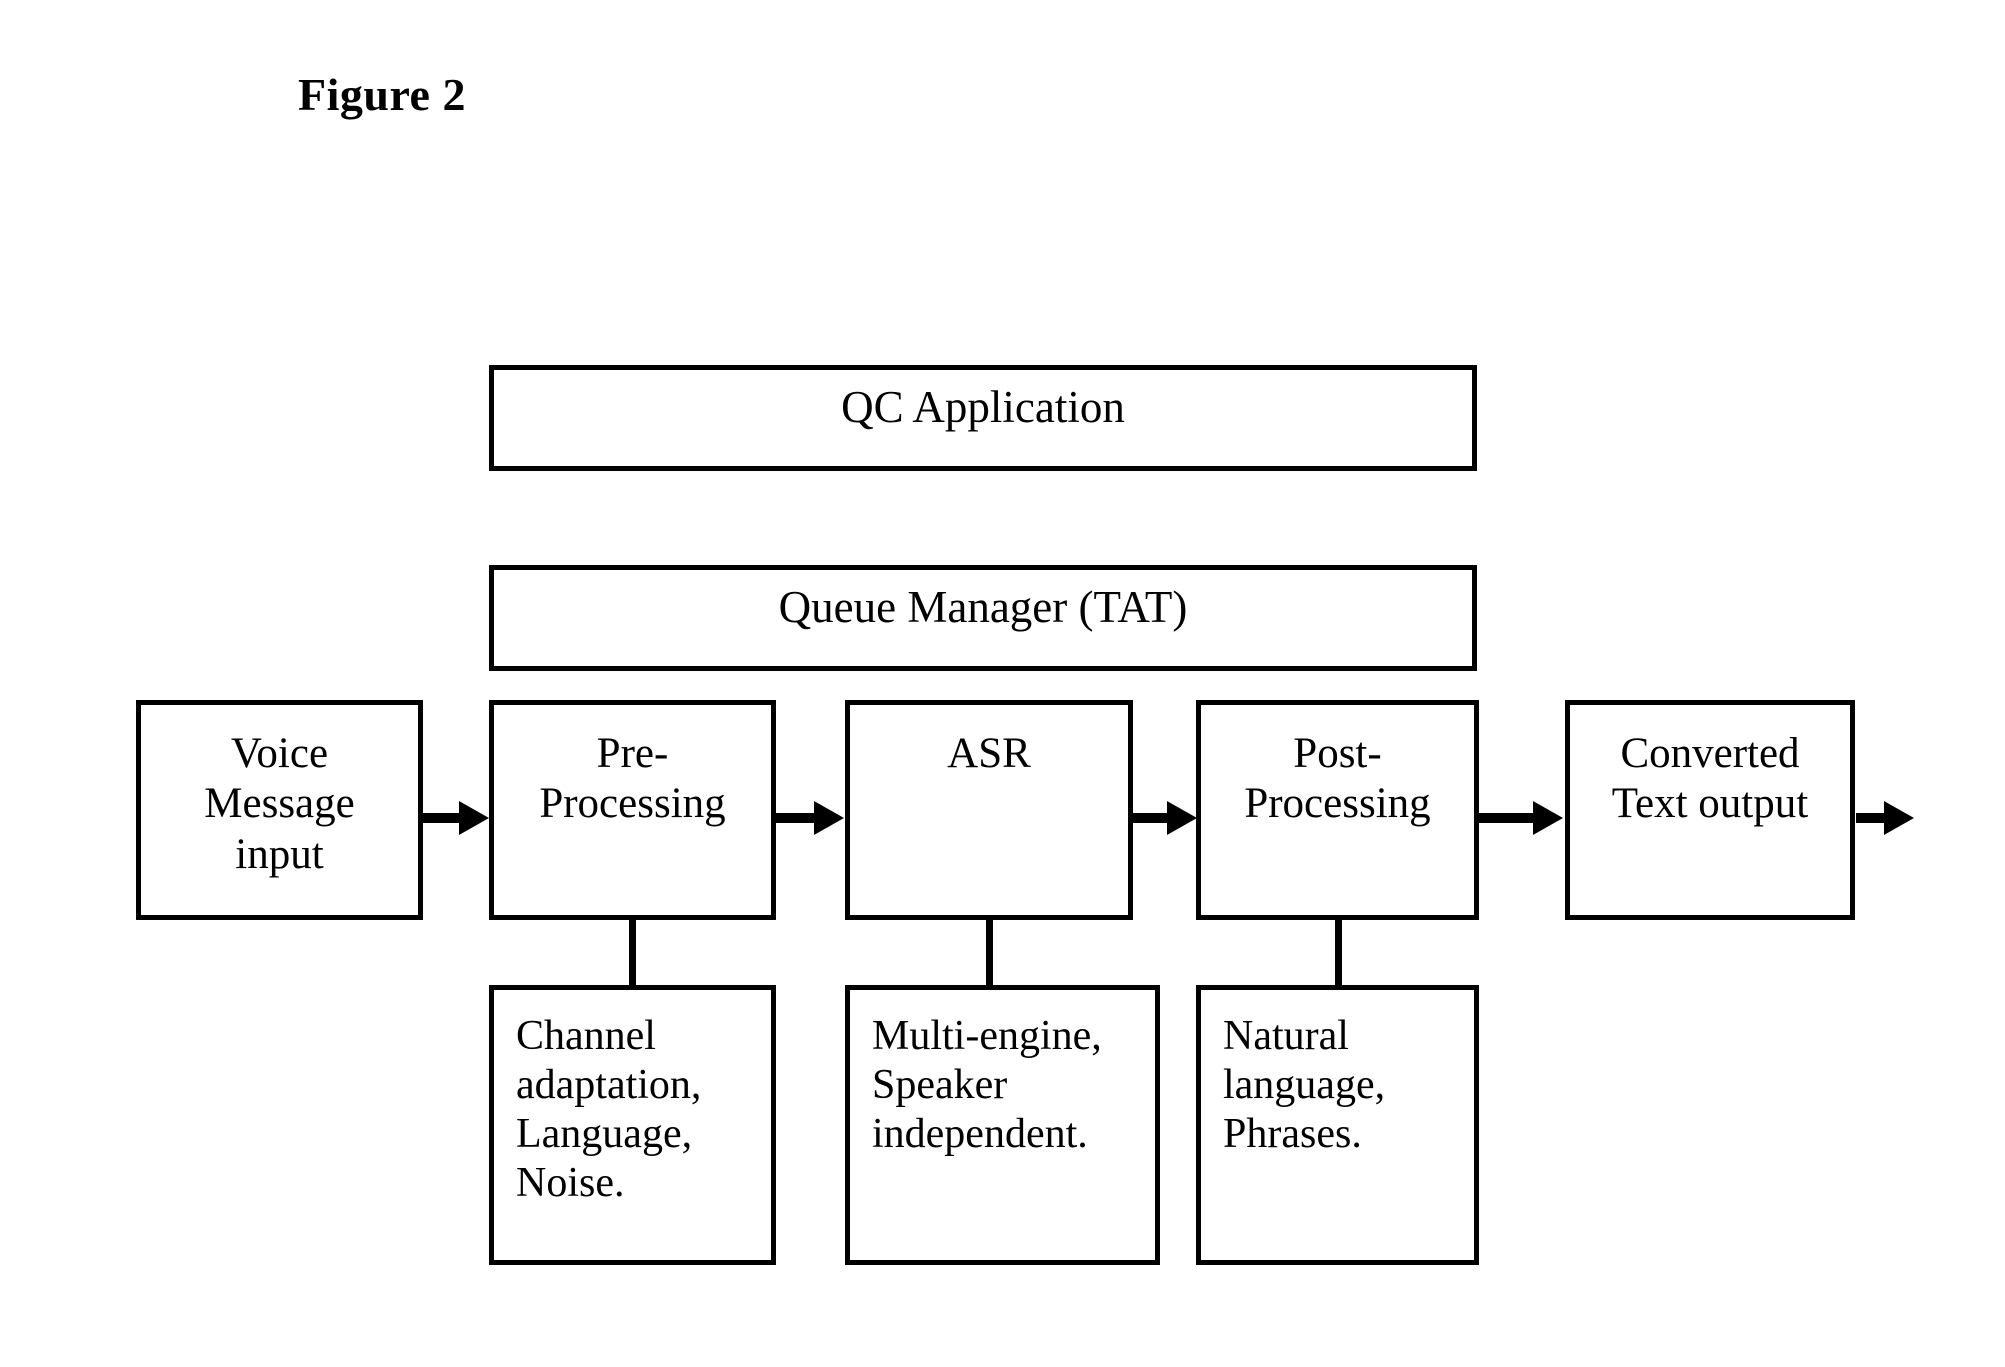  I want to click on asr-box: ASR, so click(989, 810).